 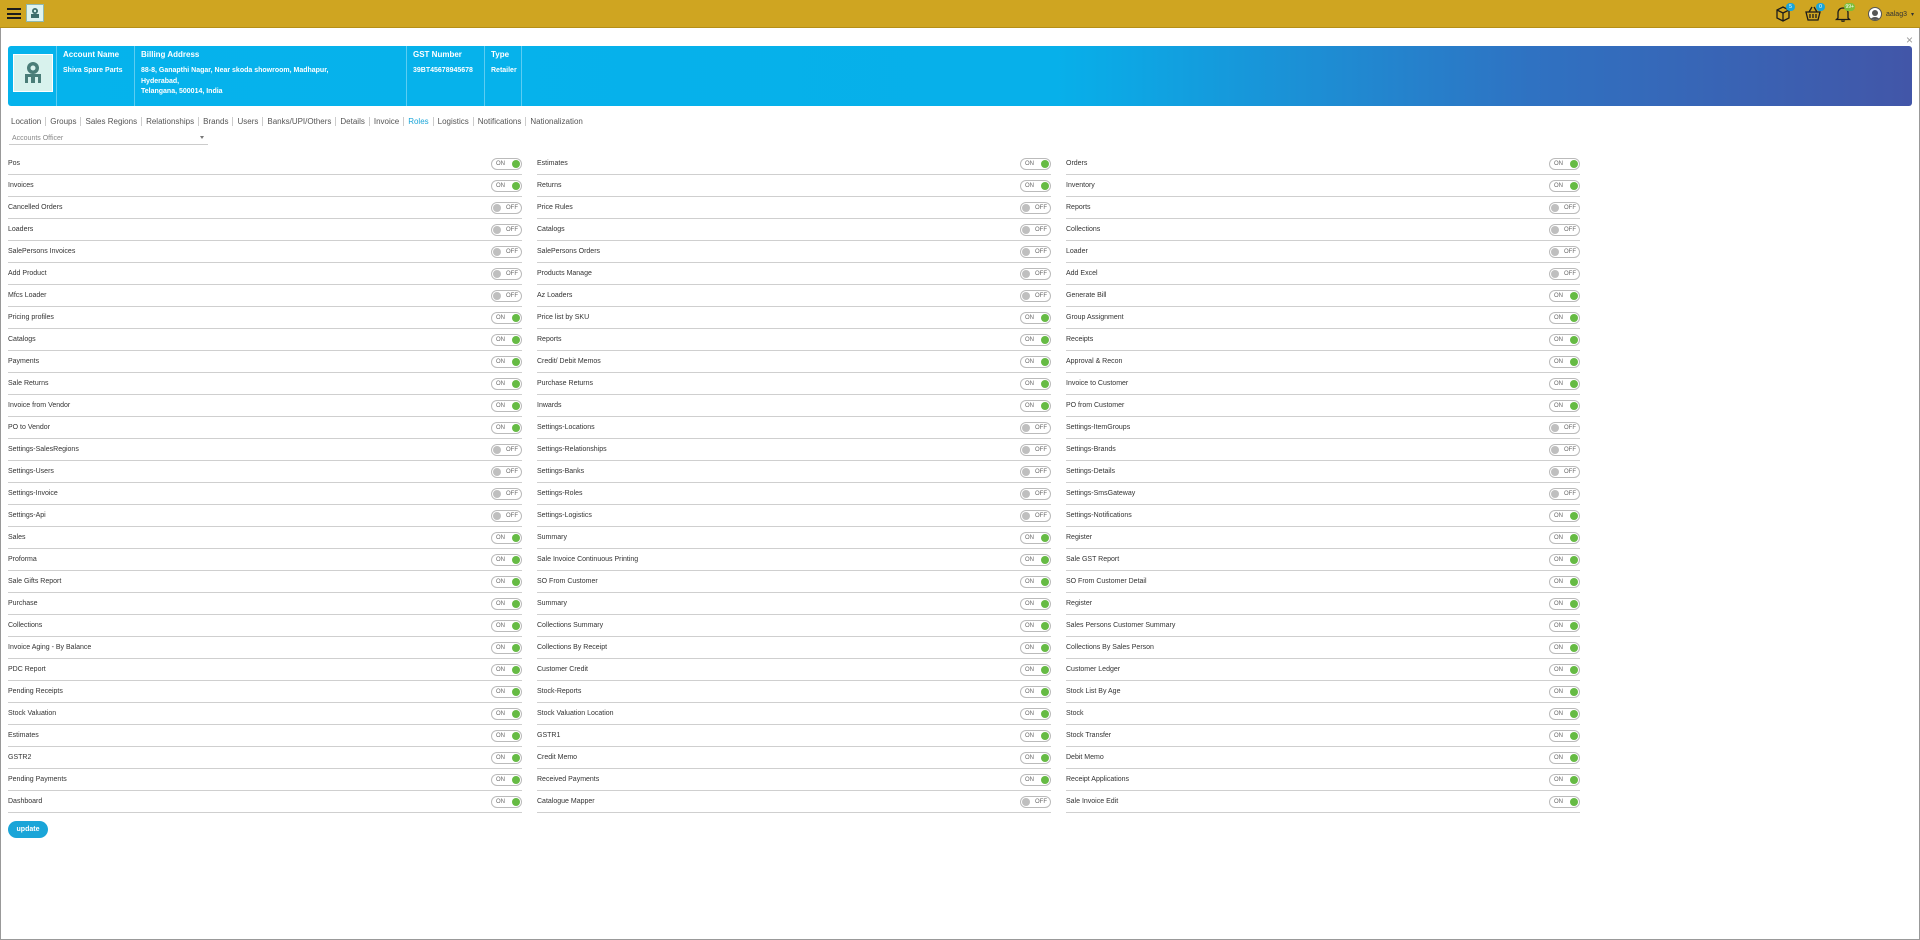 What do you see at coordinates (387, 121) in the screenshot?
I see `tab-invoice: Invoice` at bounding box center [387, 121].